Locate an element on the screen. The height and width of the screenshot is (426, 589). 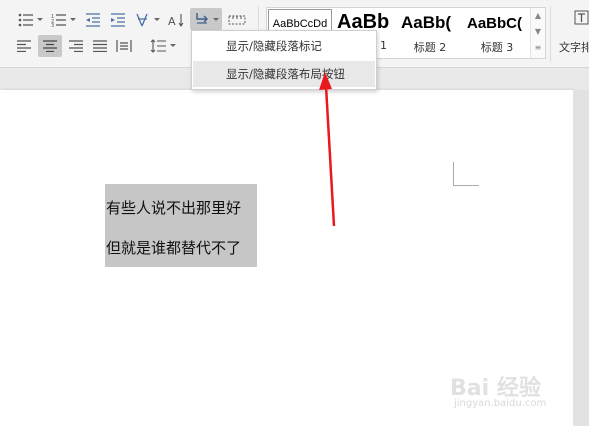
annotation-arrow is located at coordinates (327, 149).